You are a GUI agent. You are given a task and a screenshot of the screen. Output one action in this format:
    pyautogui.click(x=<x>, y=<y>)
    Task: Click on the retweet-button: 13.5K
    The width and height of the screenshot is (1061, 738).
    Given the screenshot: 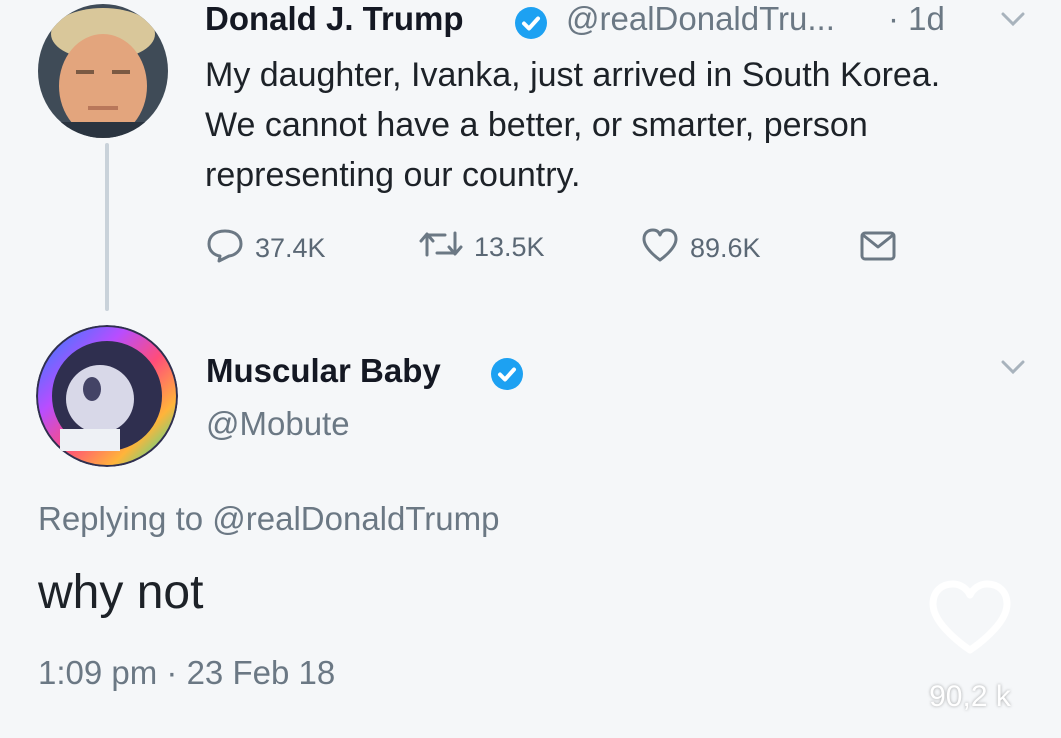 What is the action you would take?
    pyautogui.click(x=481, y=247)
    